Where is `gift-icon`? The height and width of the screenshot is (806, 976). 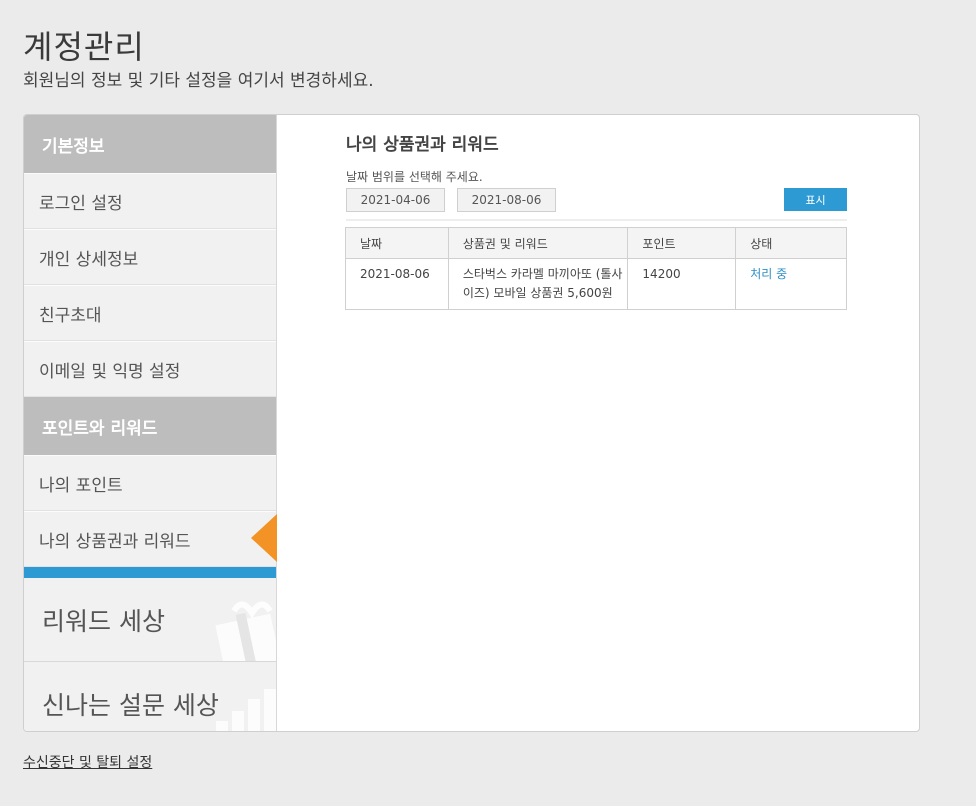
gift-icon is located at coordinates (245, 631).